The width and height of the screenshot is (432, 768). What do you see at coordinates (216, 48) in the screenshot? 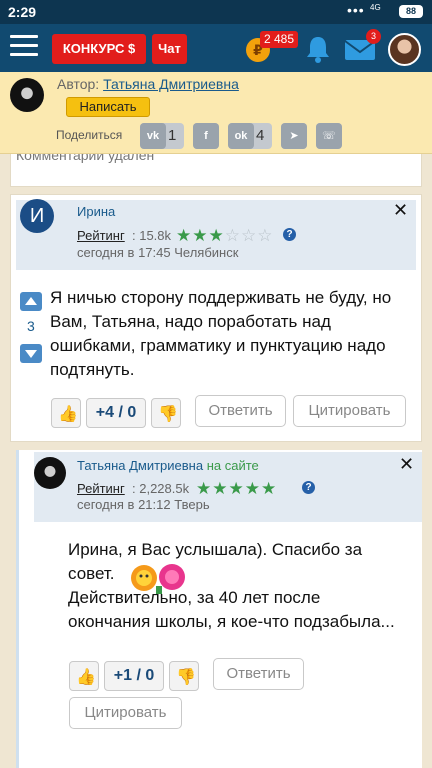
I see `top-app-bar: КОНКУРС $ Чат ₽ 2 485 3` at bounding box center [216, 48].